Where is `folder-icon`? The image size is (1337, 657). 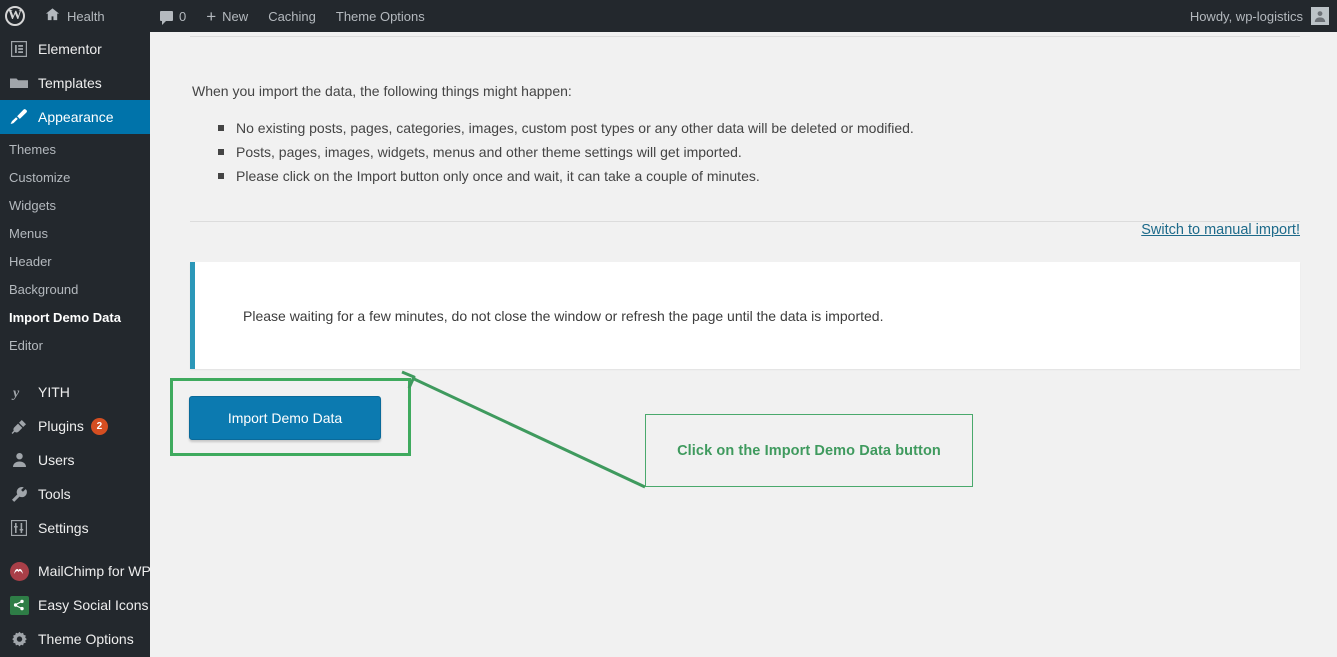 folder-icon is located at coordinates (19, 83).